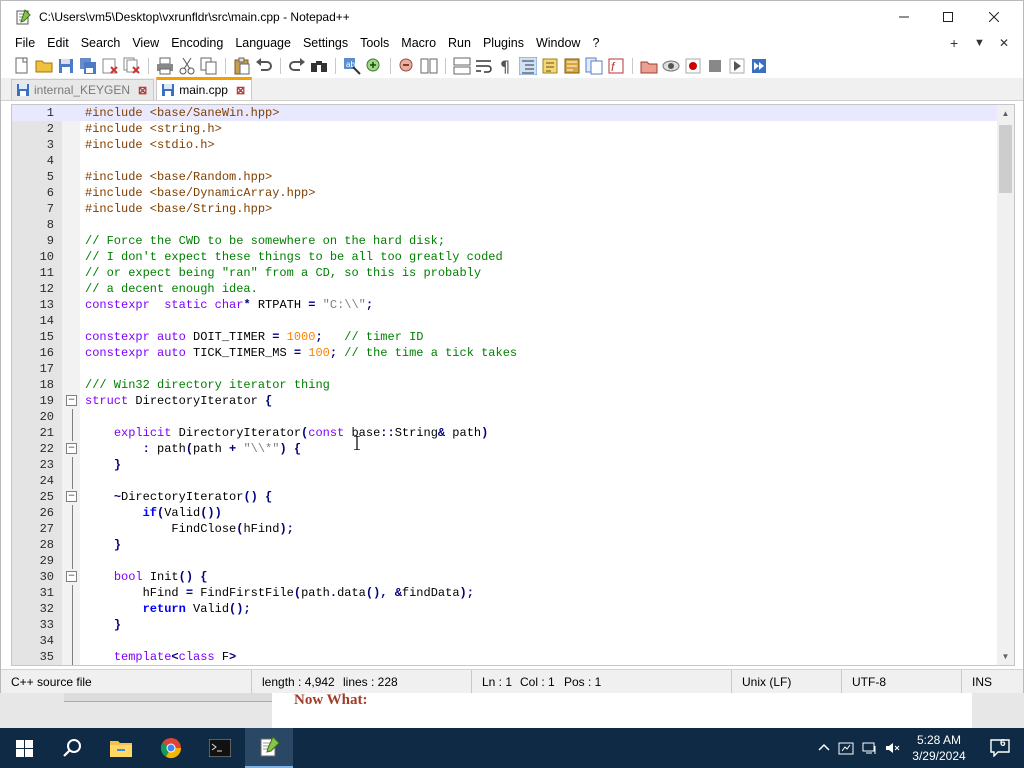 The width and height of the screenshot is (1024, 768). Describe the element at coordinates (505, 577) in the screenshot. I see `code-line: 30 − bool Init() {` at that location.